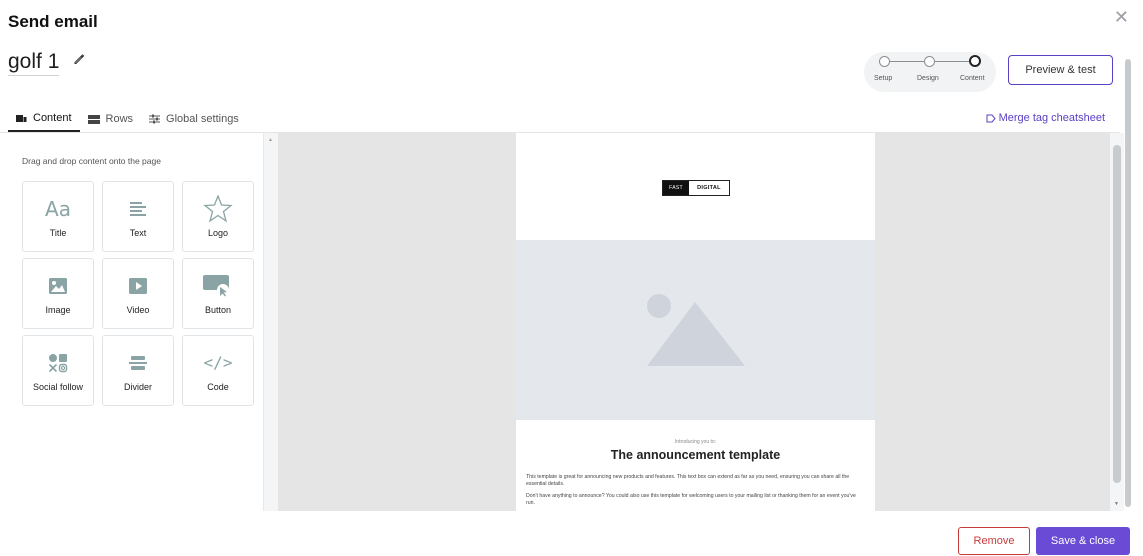 The width and height of the screenshot is (1143, 556). I want to click on block-label: Code, so click(218, 386).